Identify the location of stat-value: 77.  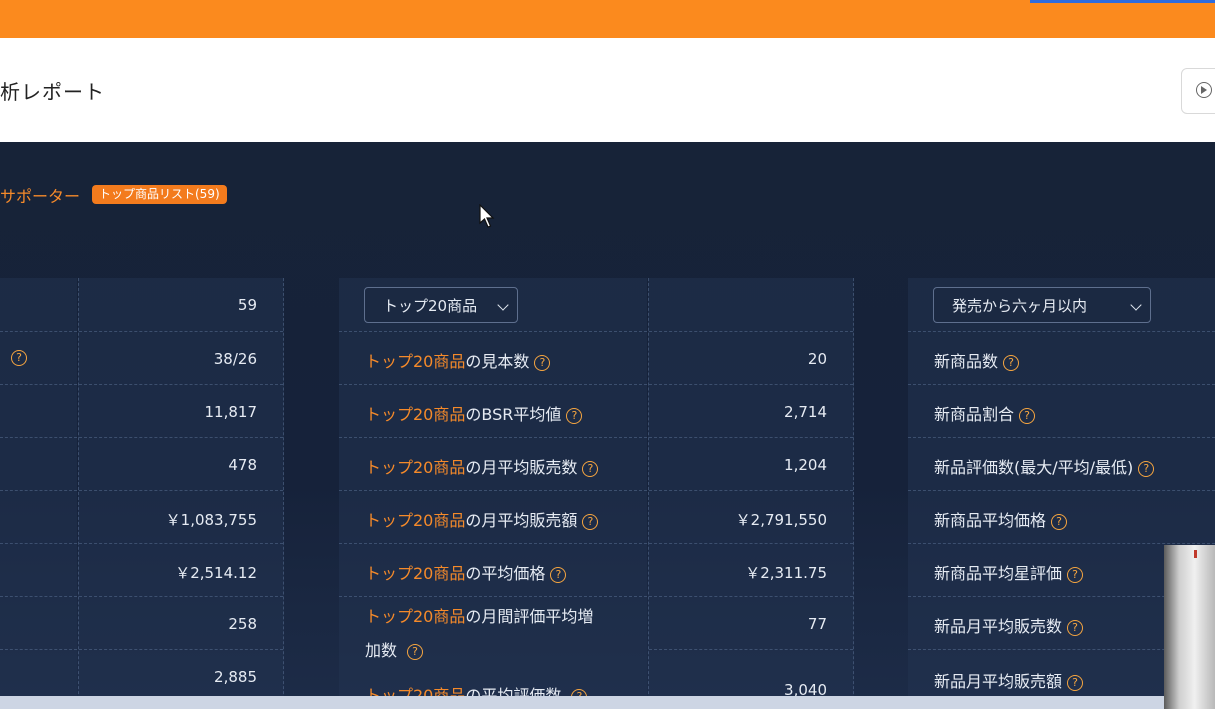
(817, 624).